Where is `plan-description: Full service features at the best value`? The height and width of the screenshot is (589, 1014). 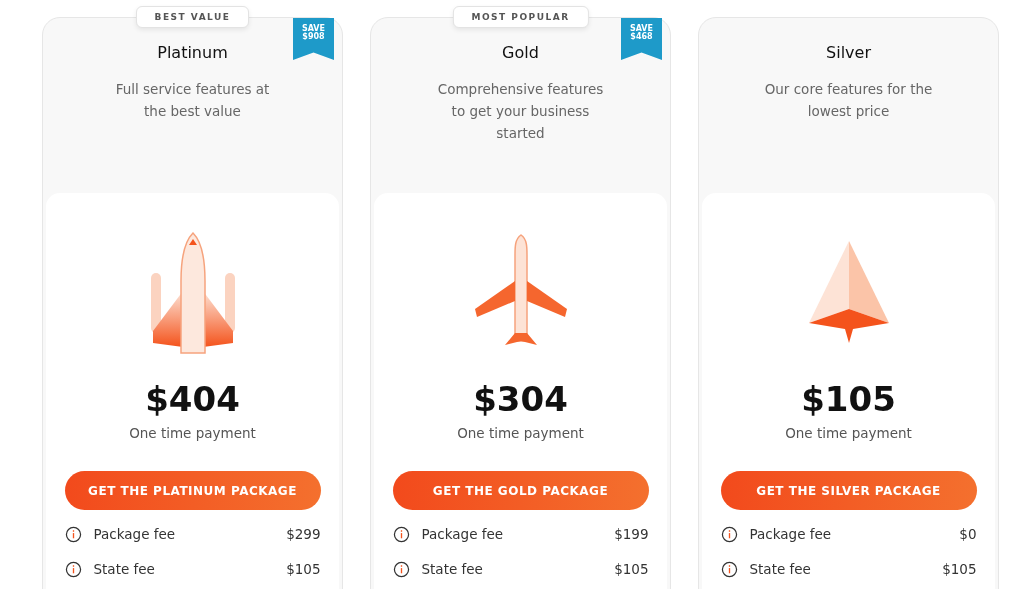 plan-description: Full service features at the best value is located at coordinates (192, 100).